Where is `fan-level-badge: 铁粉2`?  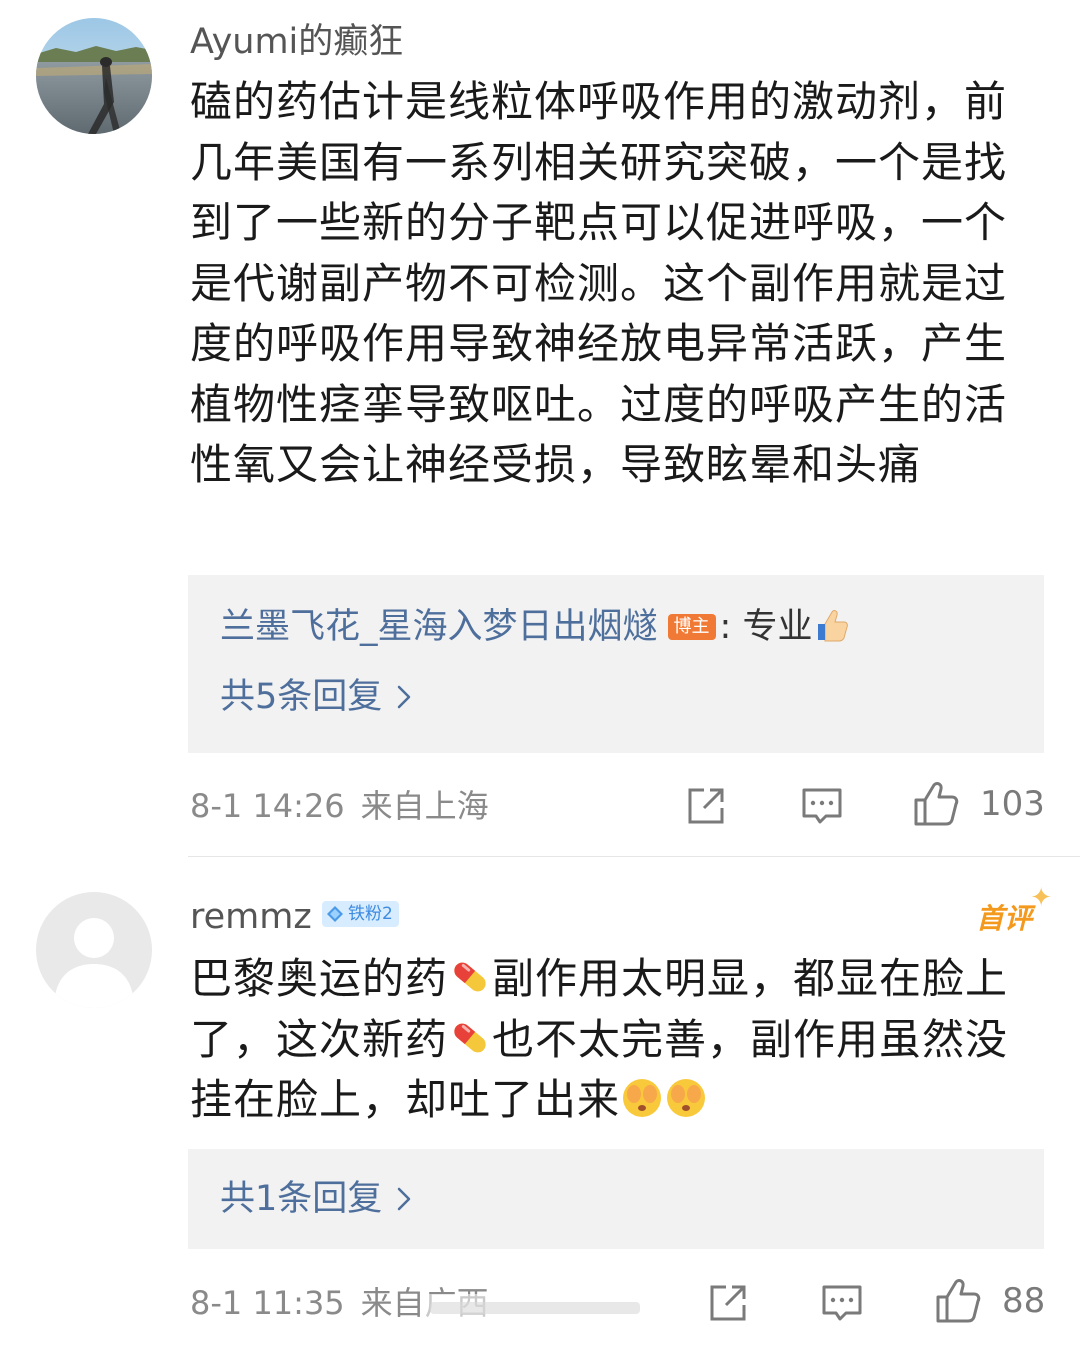
fan-level-badge: 铁粉2 is located at coordinates (360, 914).